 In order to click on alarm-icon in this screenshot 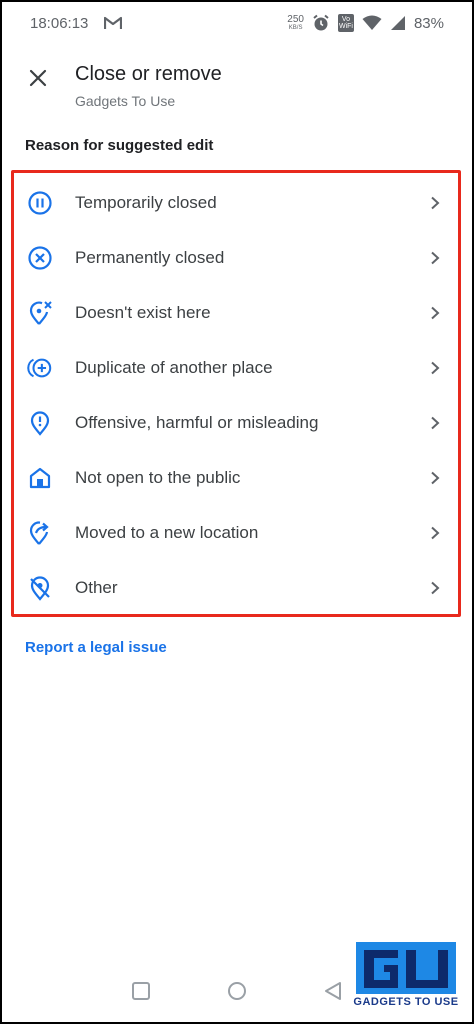, I will do `click(321, 22)`.